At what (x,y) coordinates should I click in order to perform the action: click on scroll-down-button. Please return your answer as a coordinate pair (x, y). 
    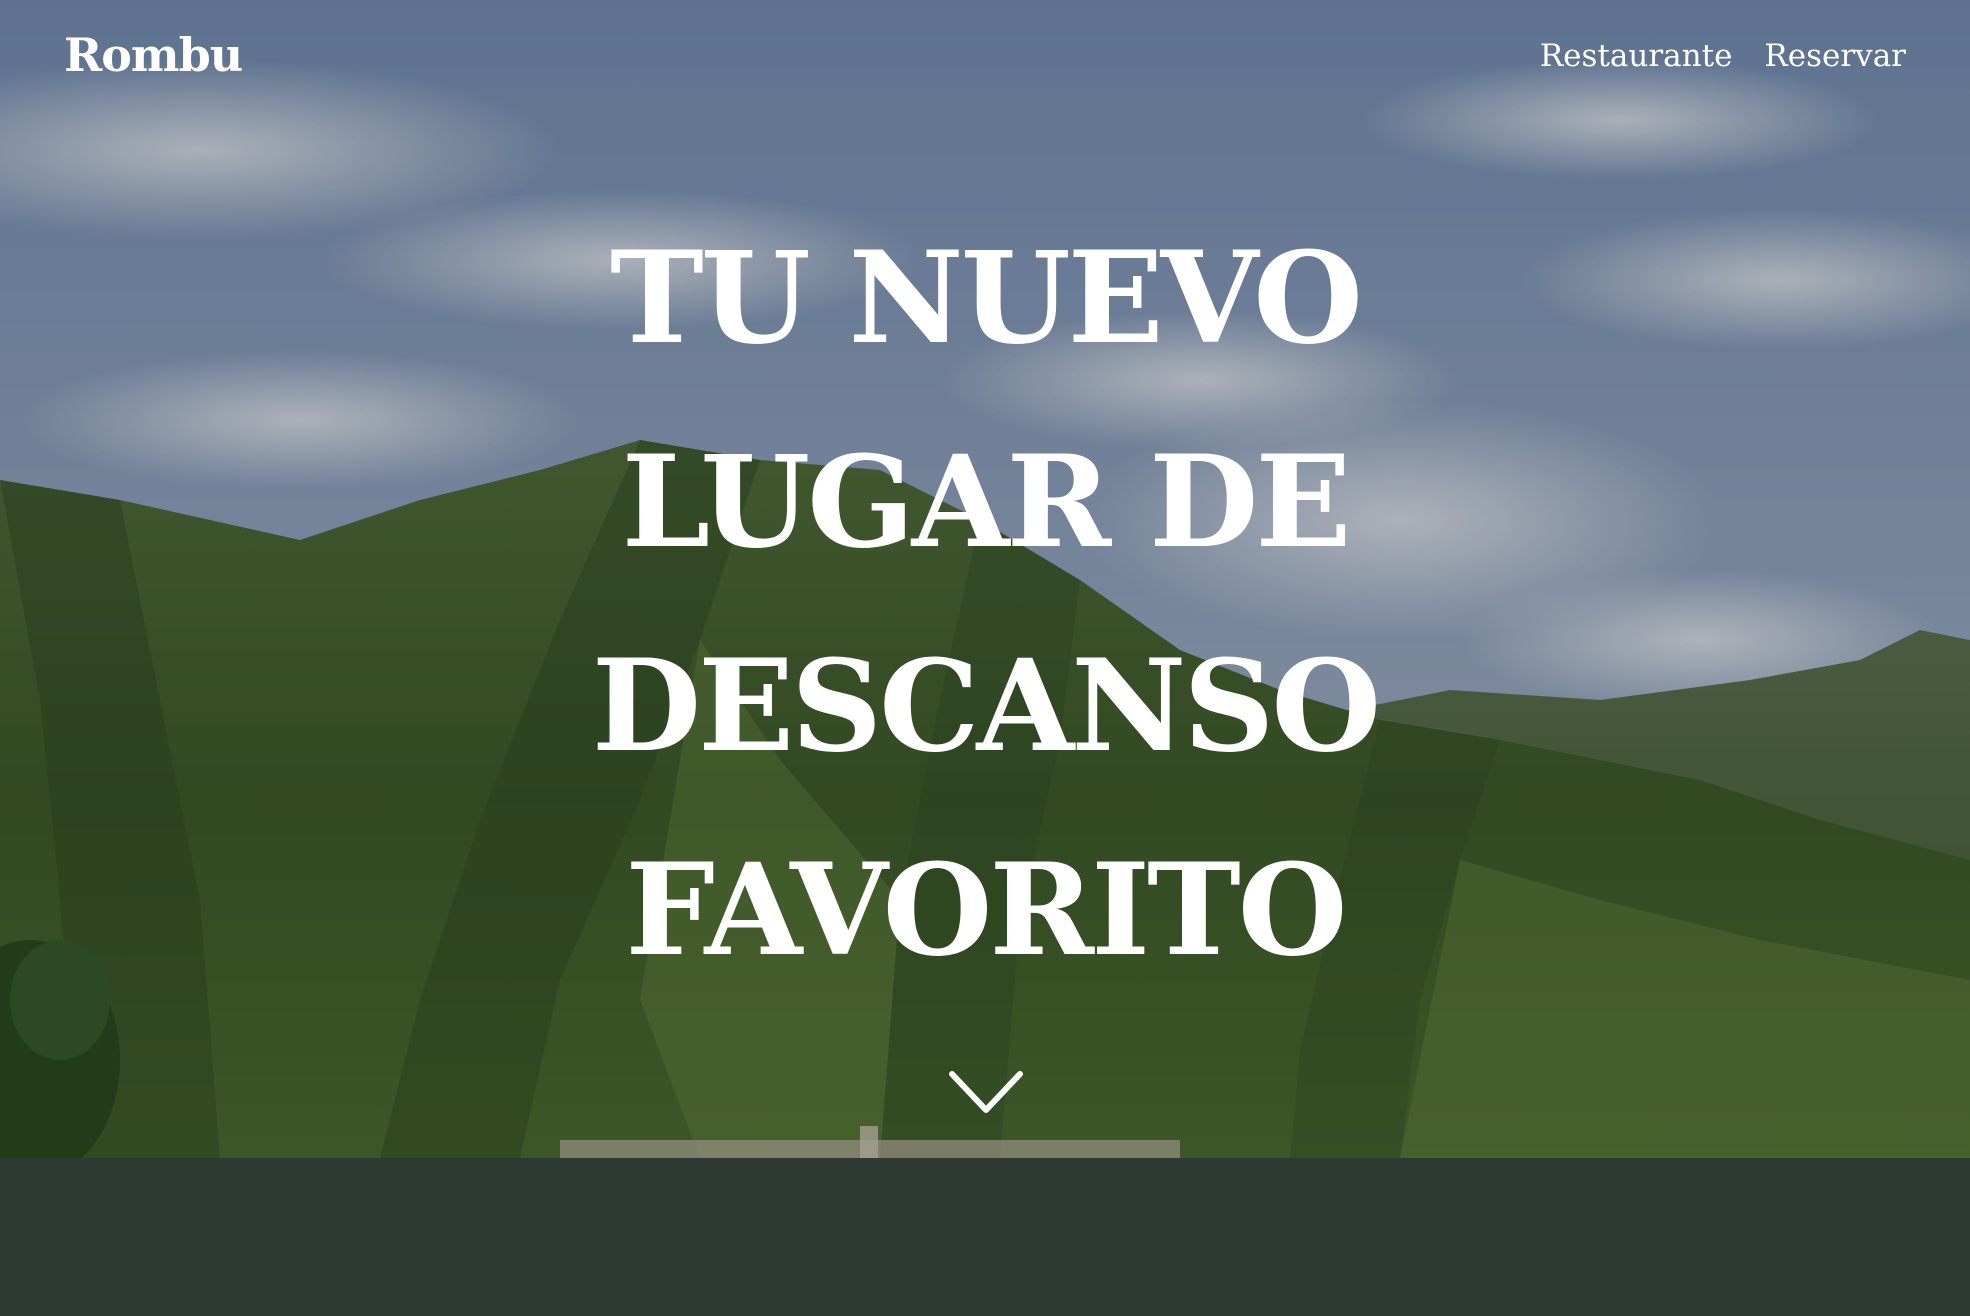
    Looking at the image, I should click on (986, 1092).